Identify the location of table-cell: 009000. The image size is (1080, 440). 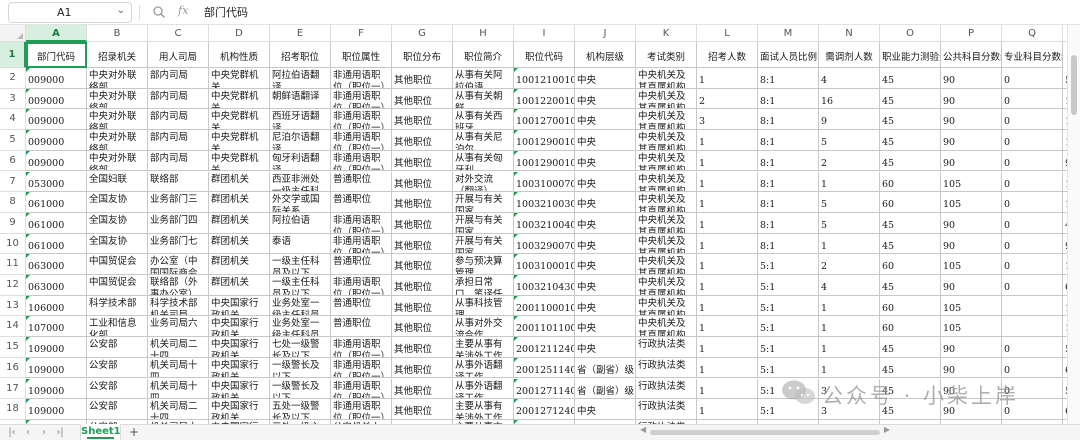
(56, 161).